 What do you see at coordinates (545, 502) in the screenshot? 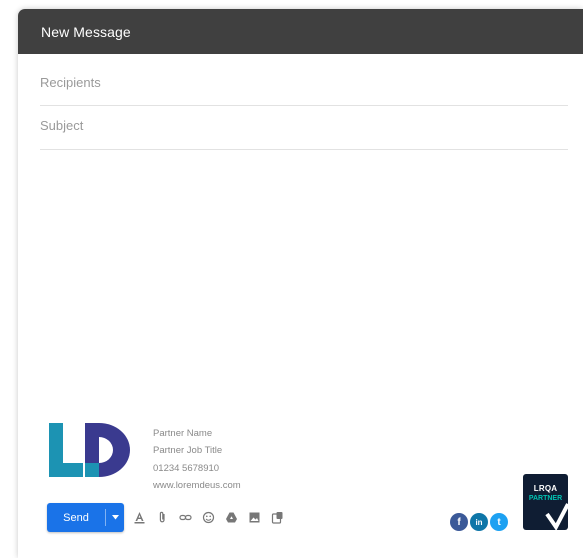
I see `partner-badge: LRQA PARTNER` at bounding box center [545, 502].